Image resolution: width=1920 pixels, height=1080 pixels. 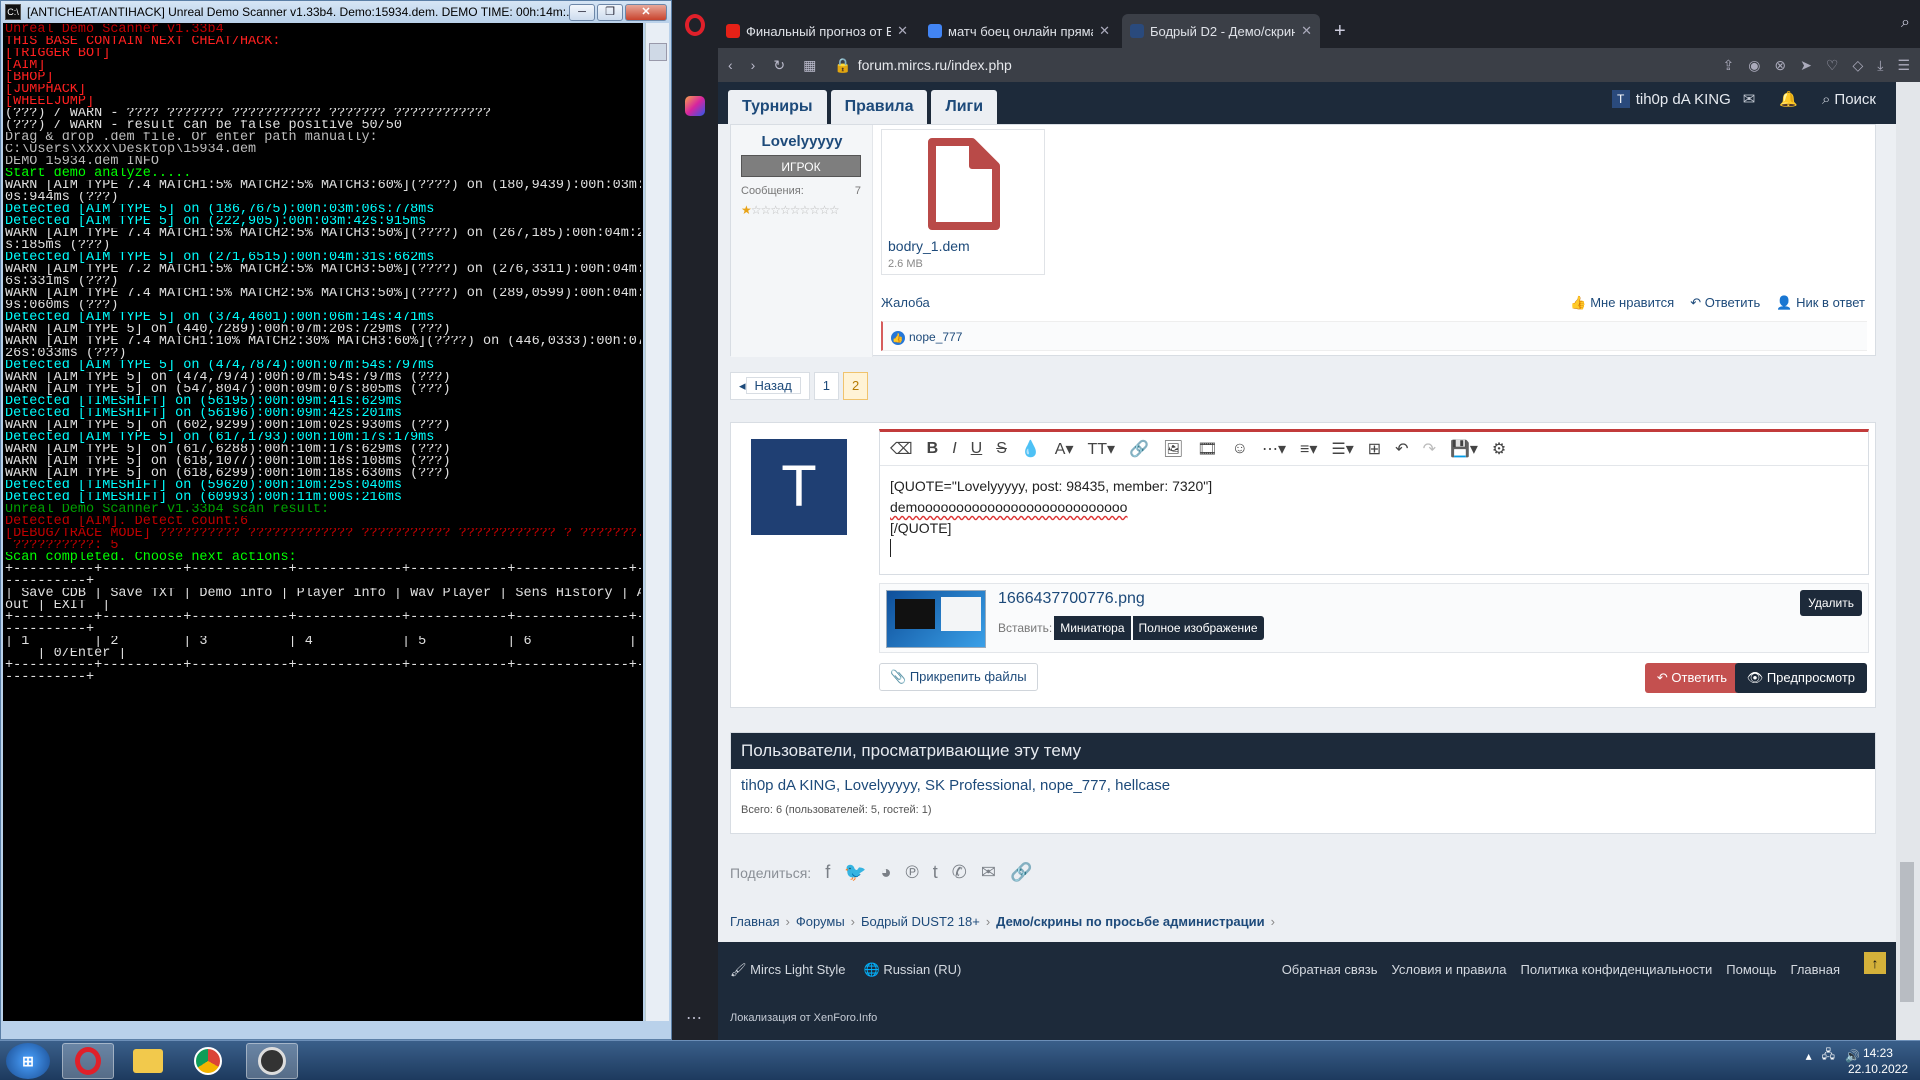 I want to click on image-icon: 🖼, so click(x=1173, y=449).